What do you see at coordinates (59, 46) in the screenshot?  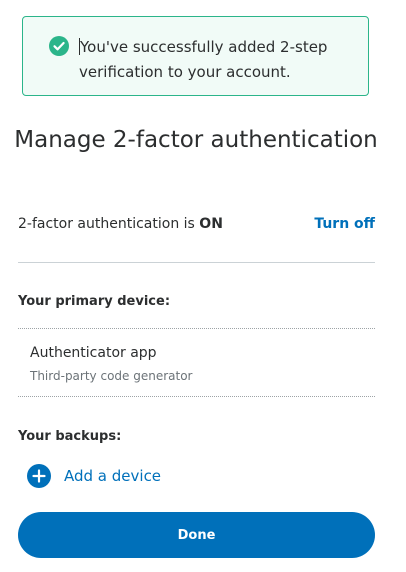 I see `check-circle-icon` at bounding box center [59, 46].